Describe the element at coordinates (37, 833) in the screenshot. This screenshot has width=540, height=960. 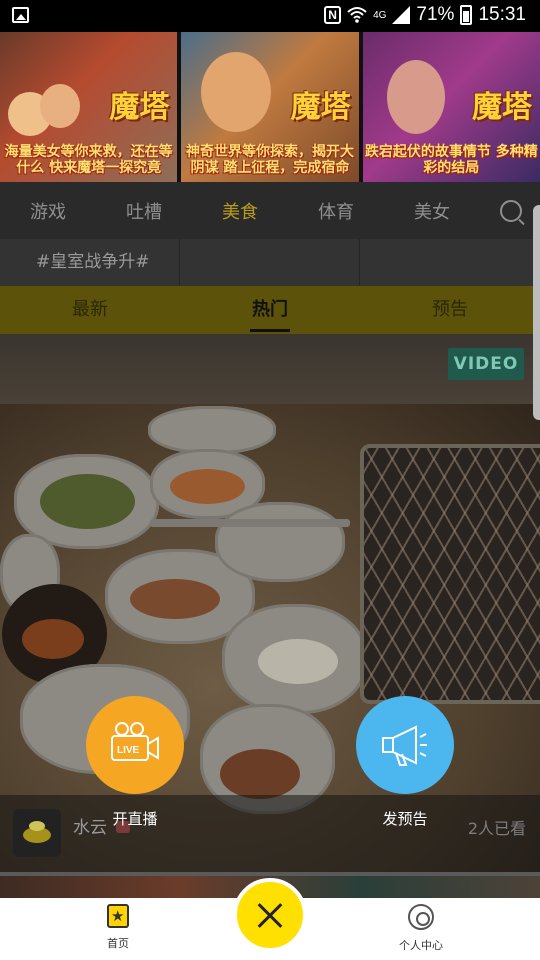
I see `avatar` at that location.